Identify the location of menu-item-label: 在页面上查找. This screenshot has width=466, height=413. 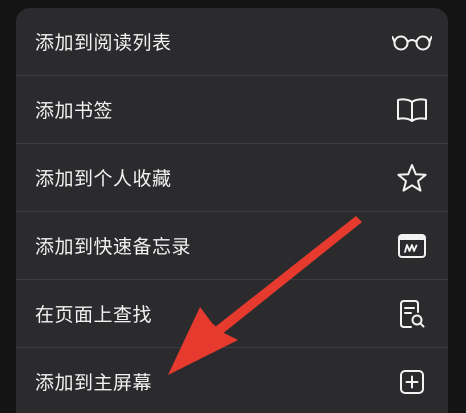
(94, 315).